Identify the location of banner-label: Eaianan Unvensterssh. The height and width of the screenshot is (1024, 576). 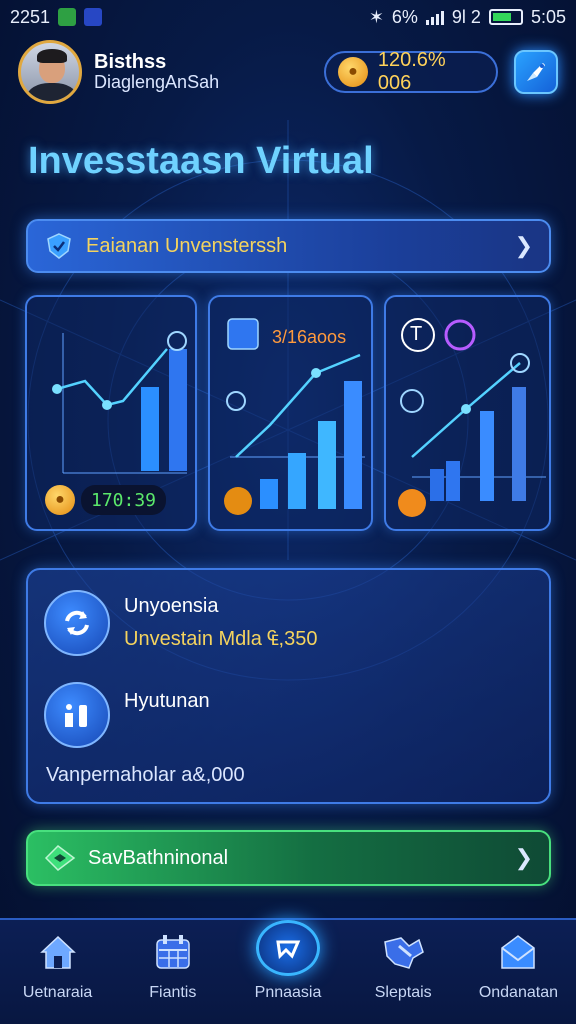
(187, 245).